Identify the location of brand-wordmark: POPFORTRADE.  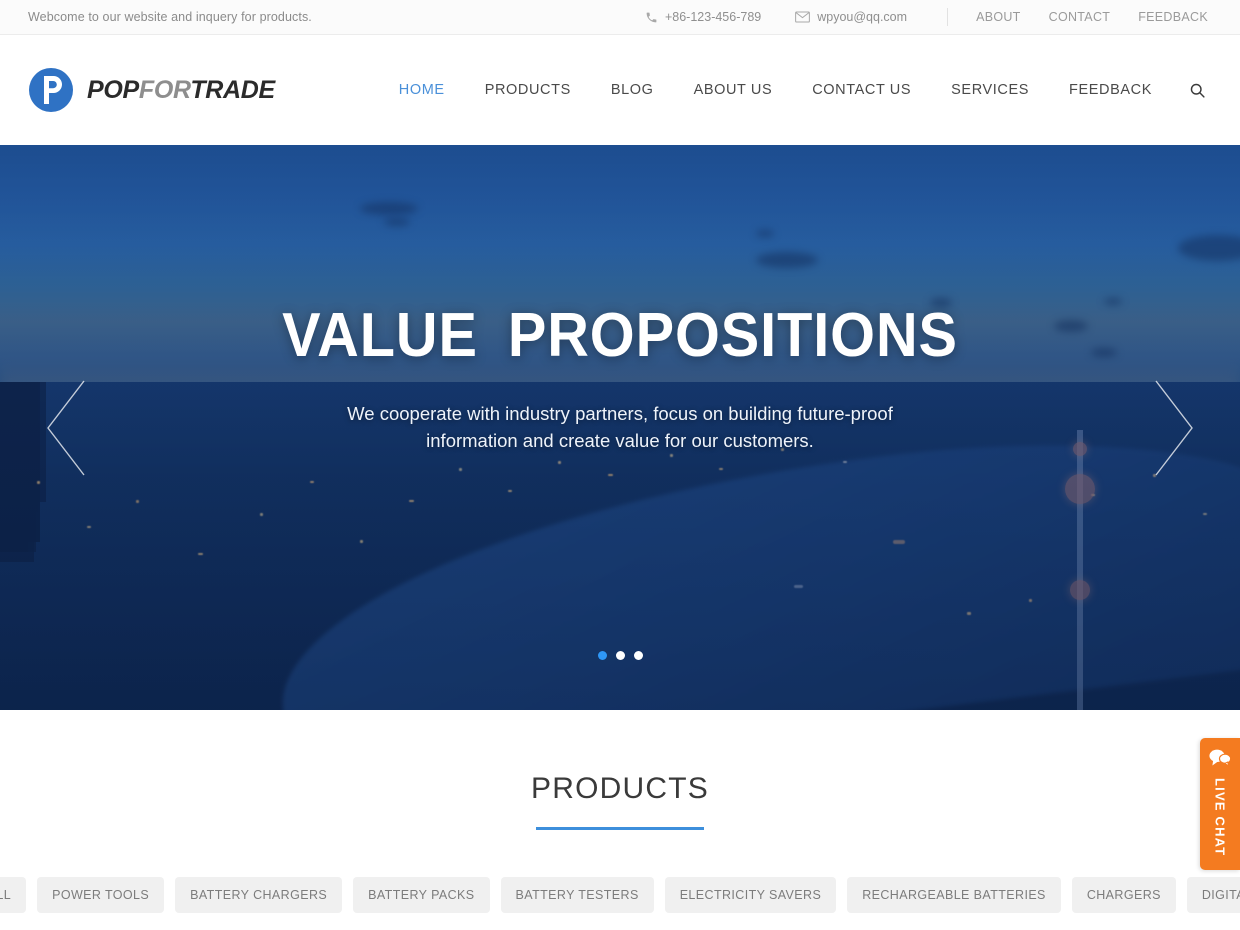
(181, 90).